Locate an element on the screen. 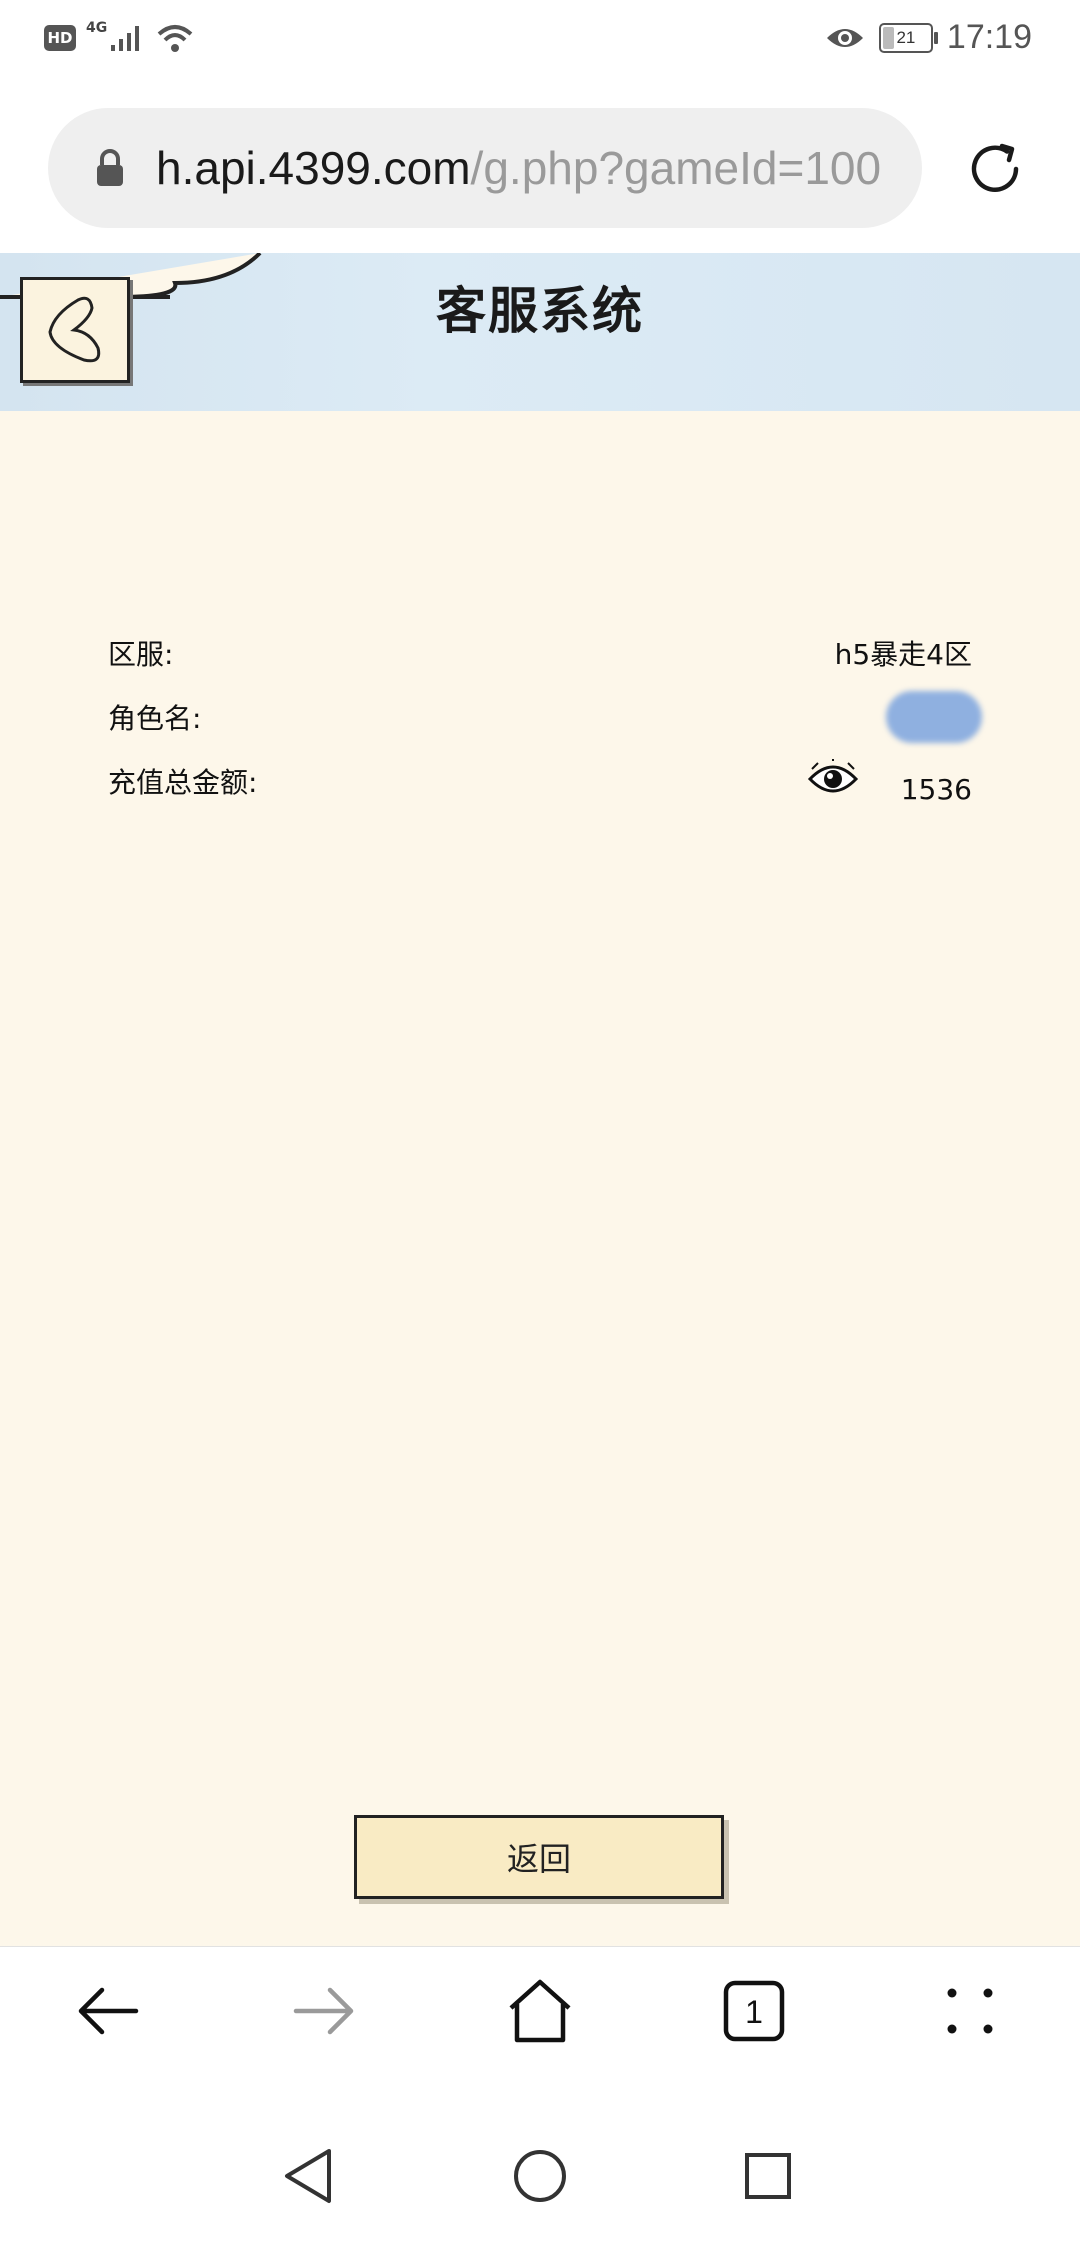 The image size is (1080, 2244). url-text: h.api.4399.com/g.php?gameId=100 is located at coordinates (526, 168).